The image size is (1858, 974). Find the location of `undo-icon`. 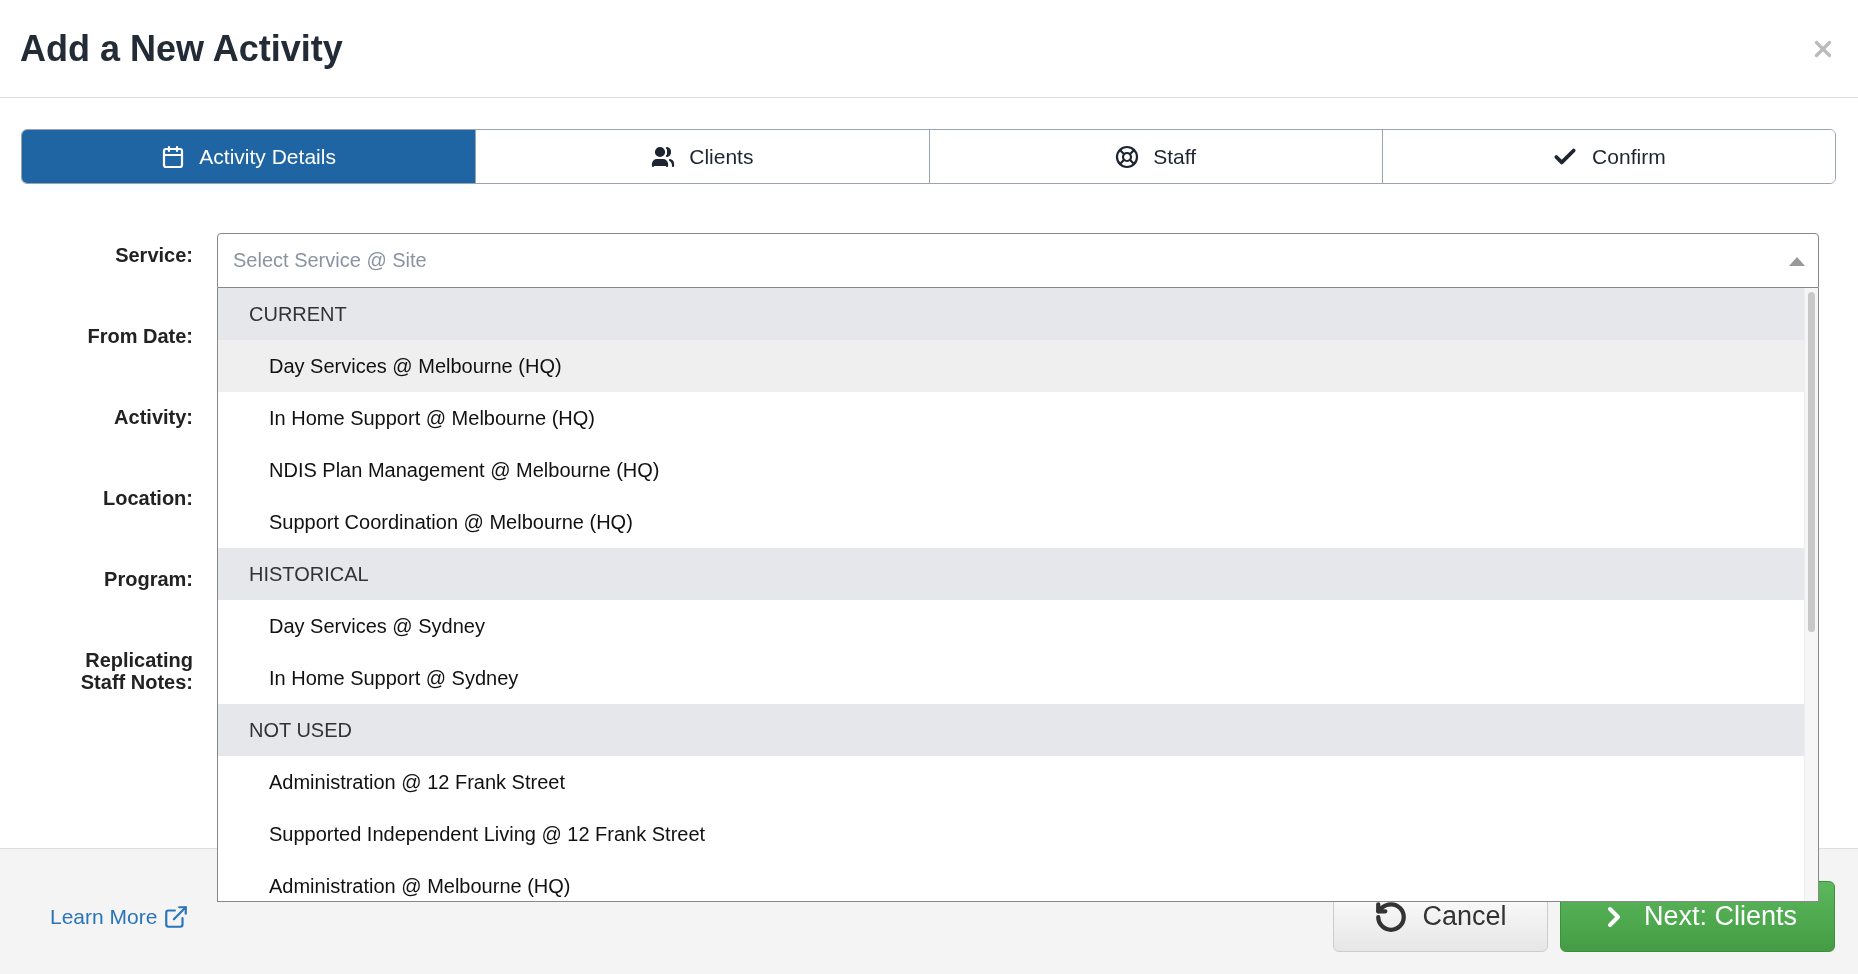

undo-icon is located at coordinates (1391, 916).